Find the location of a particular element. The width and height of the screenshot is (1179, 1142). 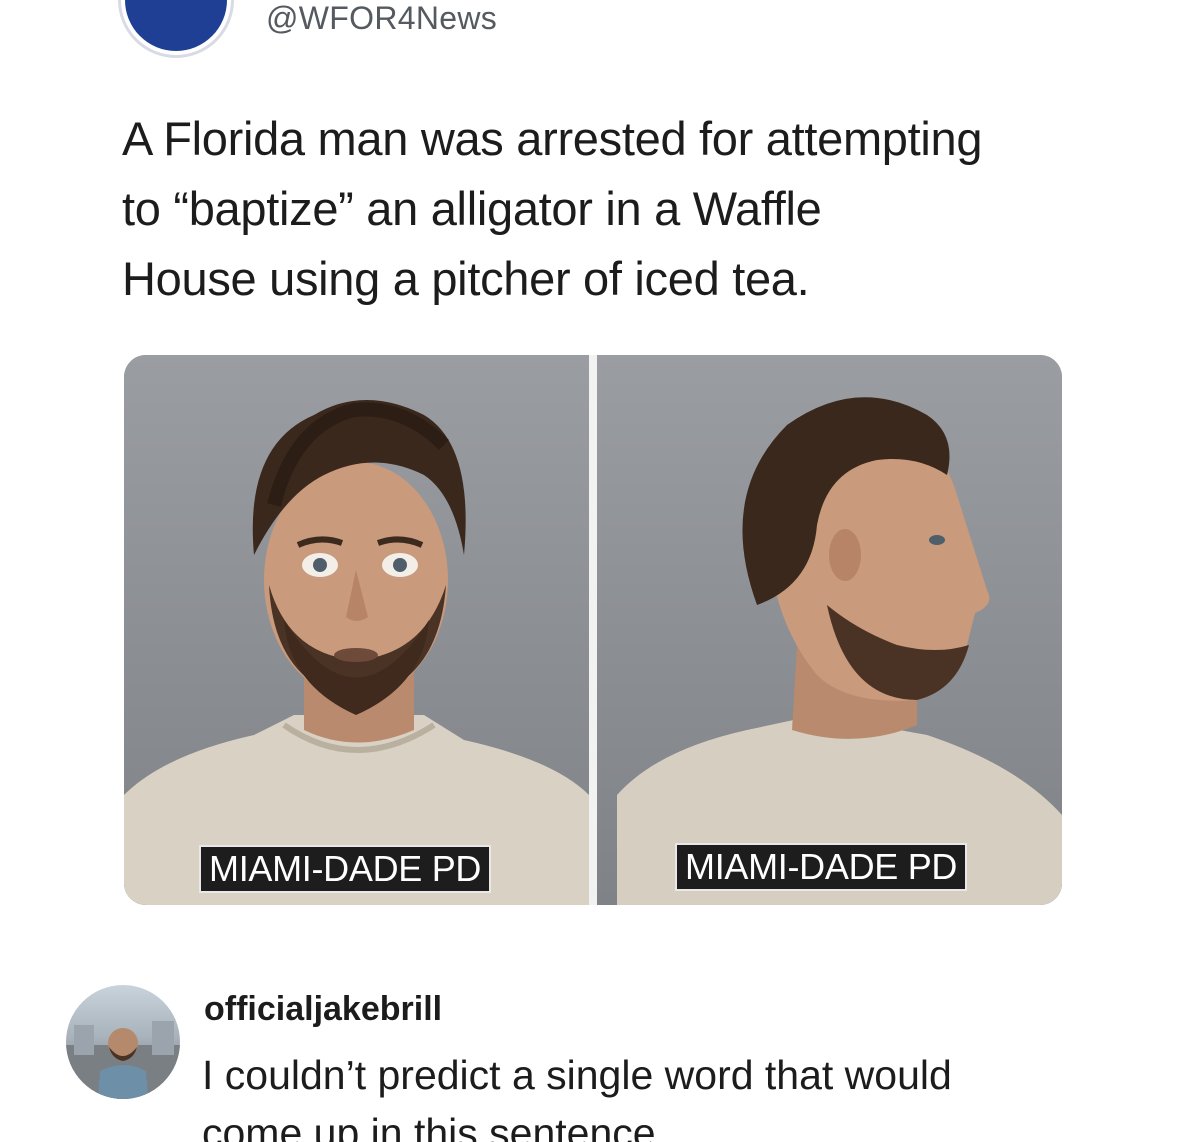

commenter-avatar-illustration is located at coordinates (123, 1060).